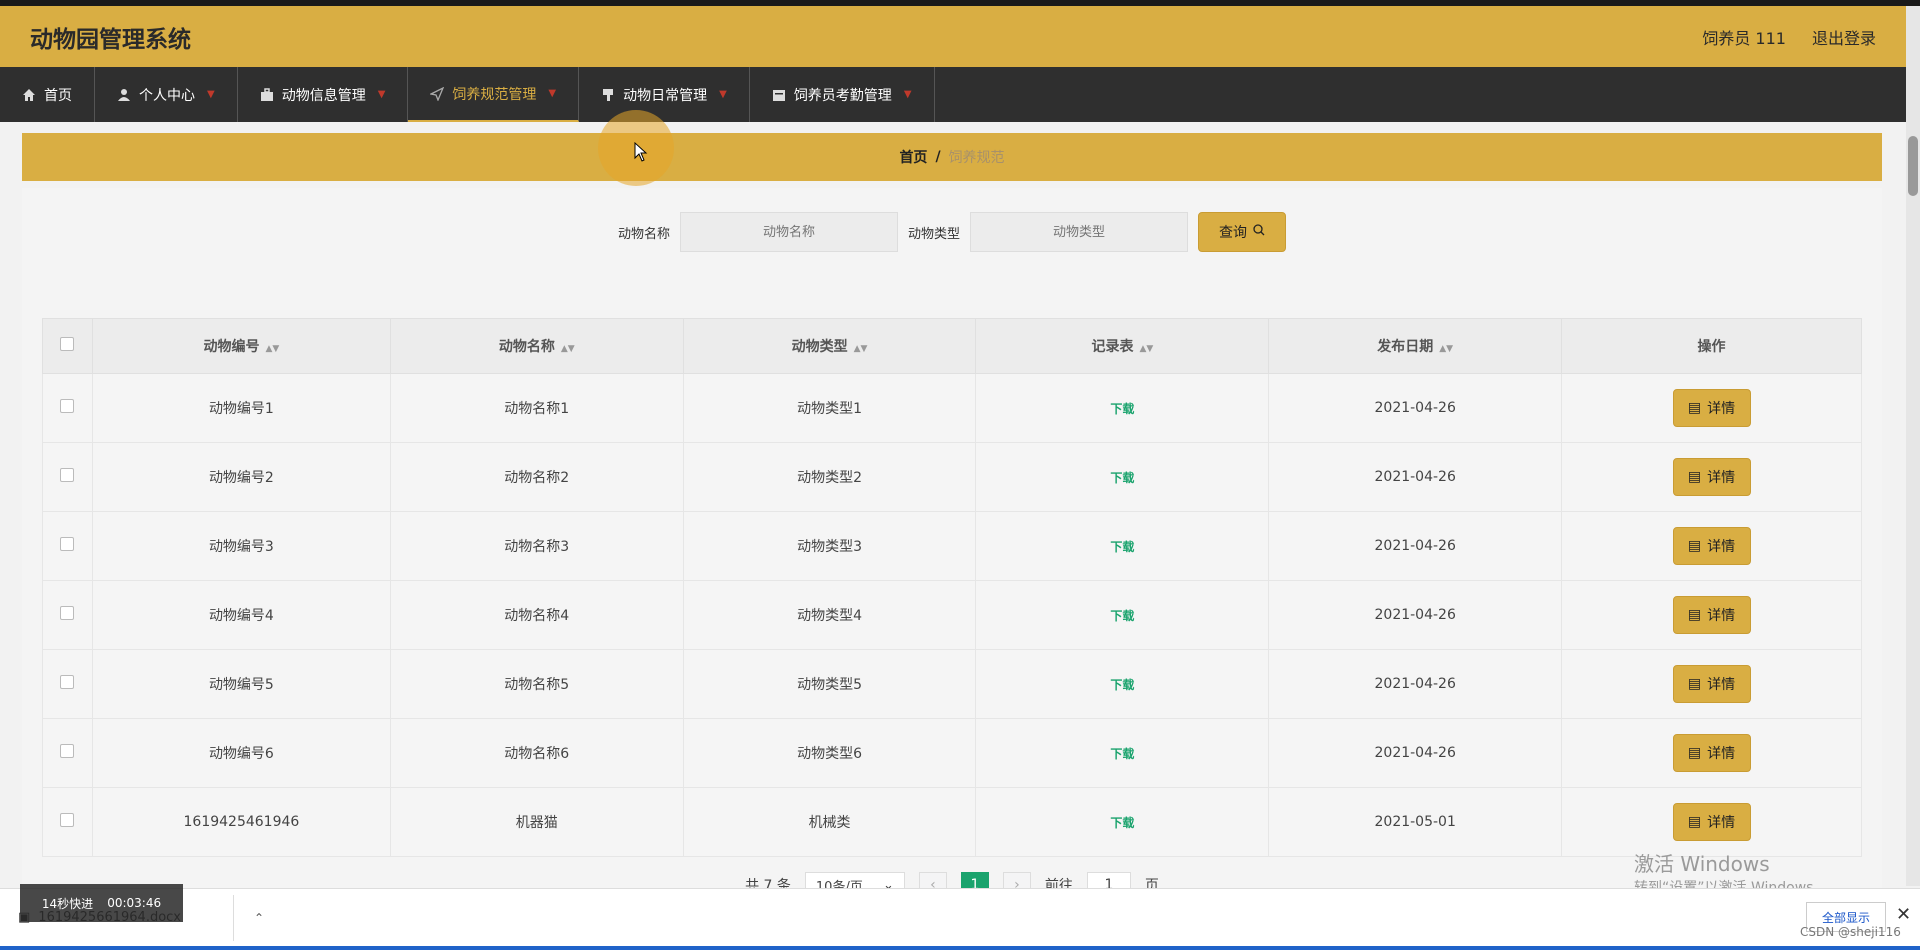  What do you see at coordinates (960, 948) in the screenshot?
I see `bottom-progress-line` at bounding box center [960, 948].